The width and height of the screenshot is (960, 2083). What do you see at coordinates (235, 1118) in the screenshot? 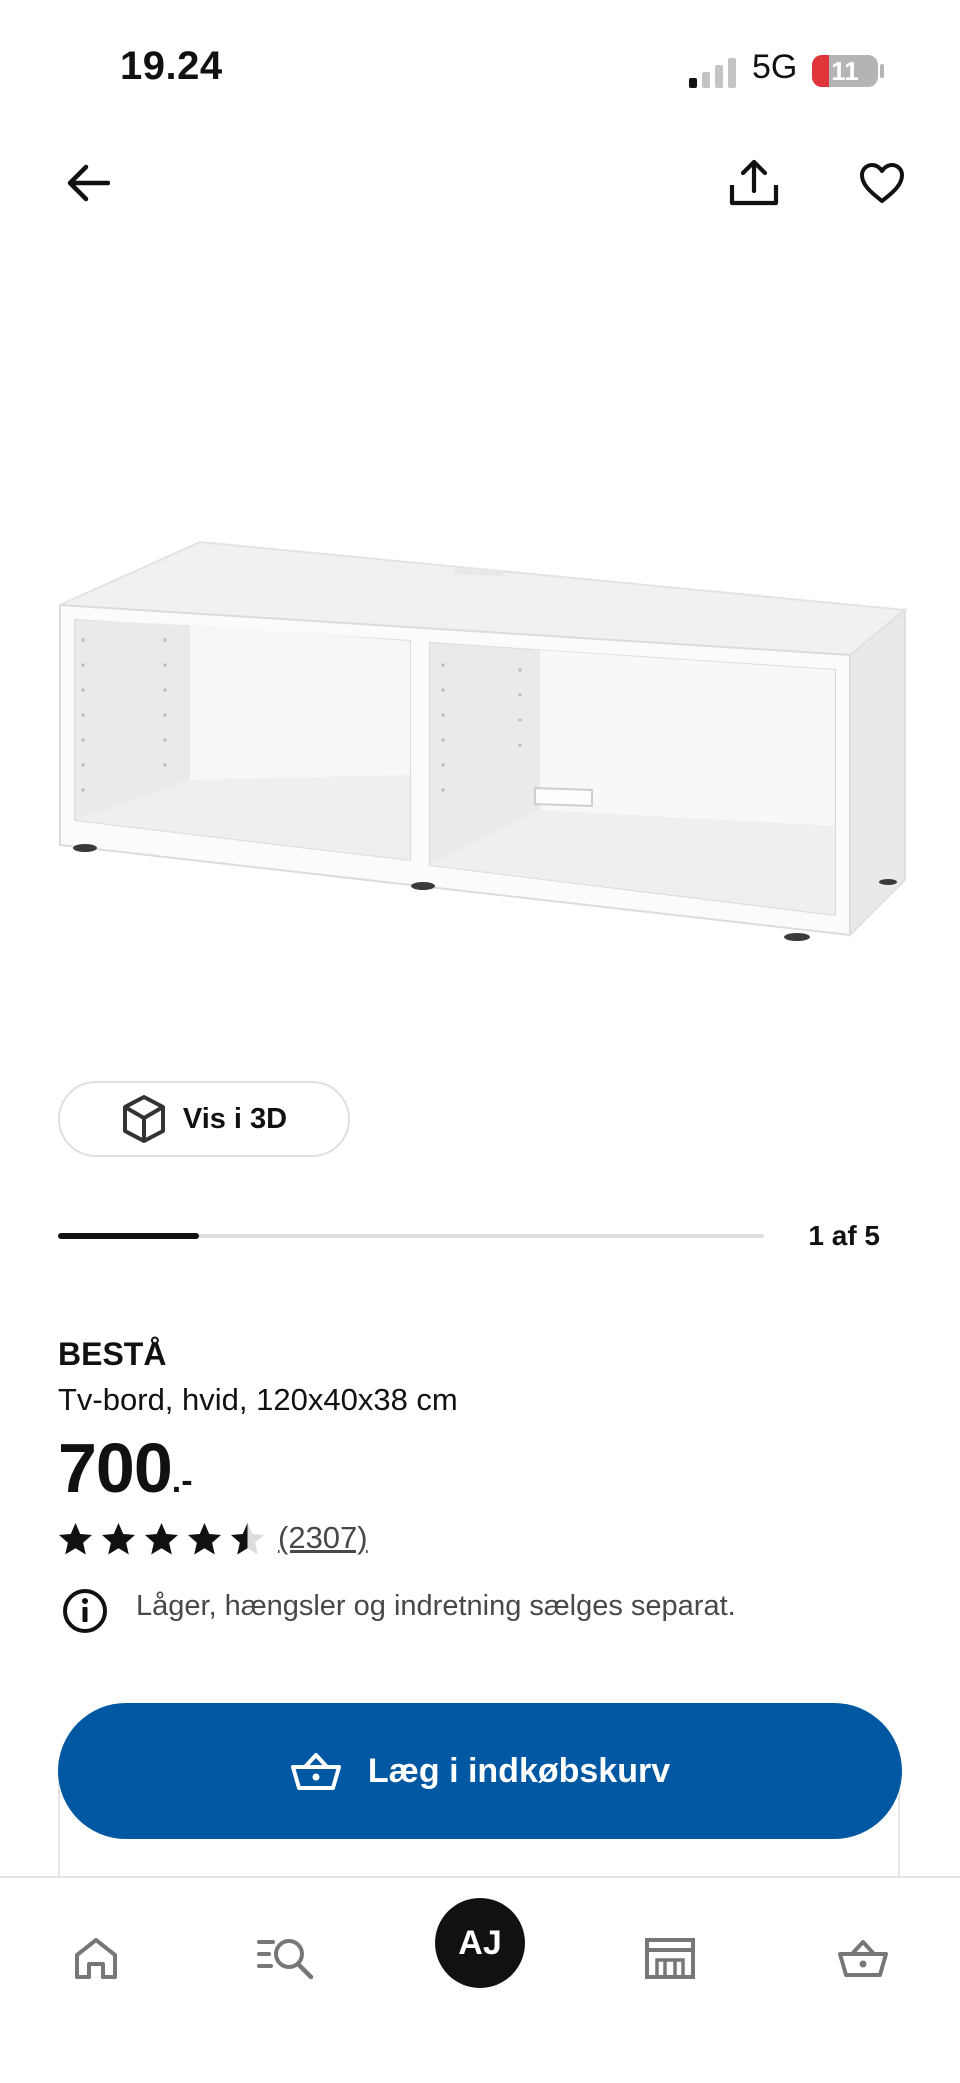
I see `view-3d-label: Vis i 3D` at bounding box center [235, 1118].